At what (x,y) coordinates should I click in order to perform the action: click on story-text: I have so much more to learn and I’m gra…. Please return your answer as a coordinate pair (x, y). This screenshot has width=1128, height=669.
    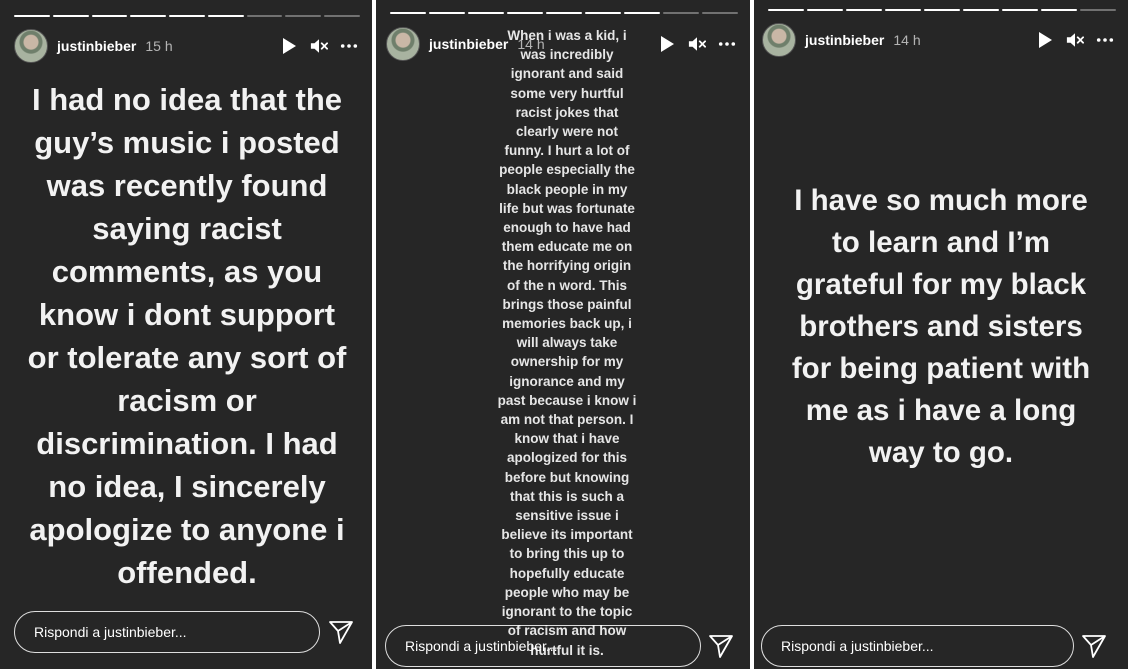
    Looking at the image, I should click on (941, 326).